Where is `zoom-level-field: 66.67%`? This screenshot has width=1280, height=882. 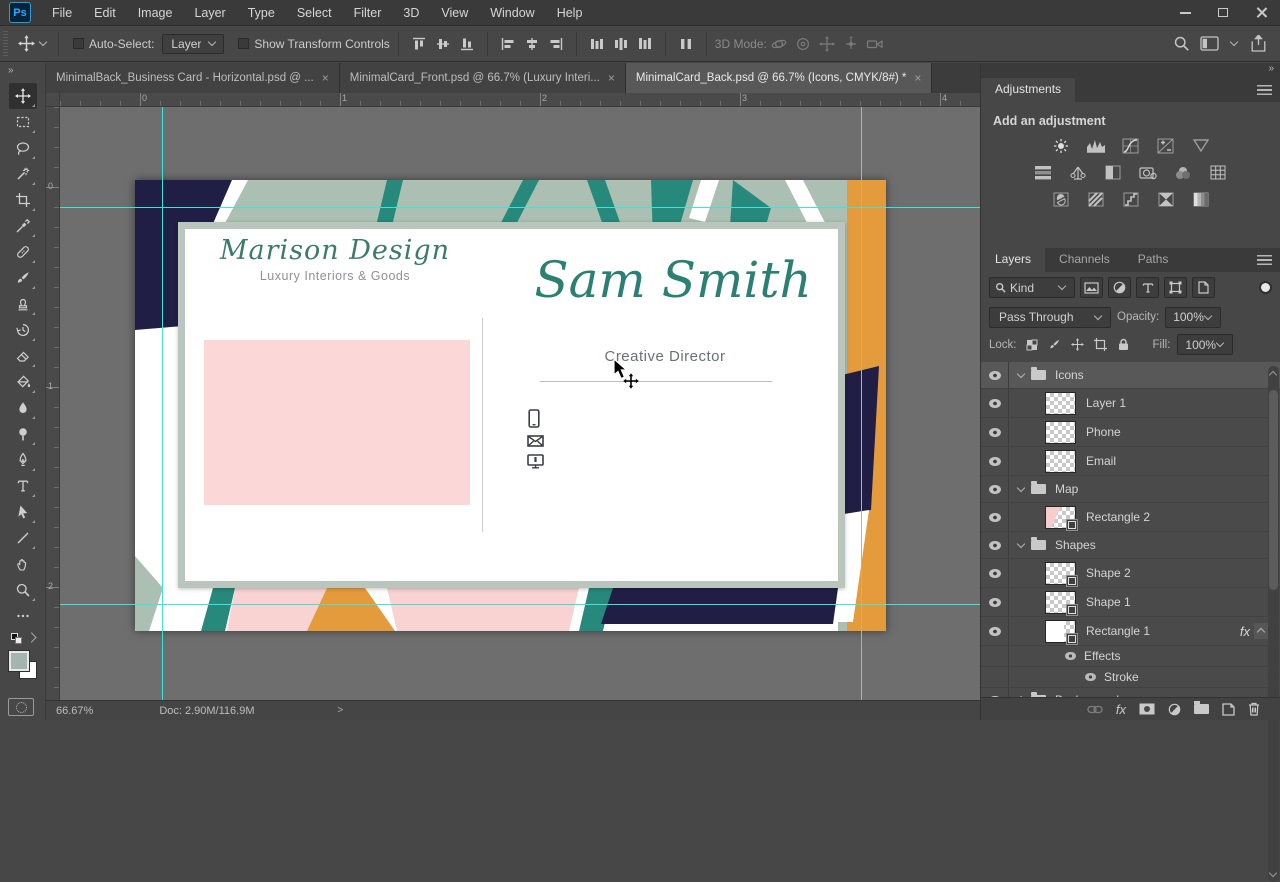
zoom-level-field: 66.67% is located at coordinates (74, 711).